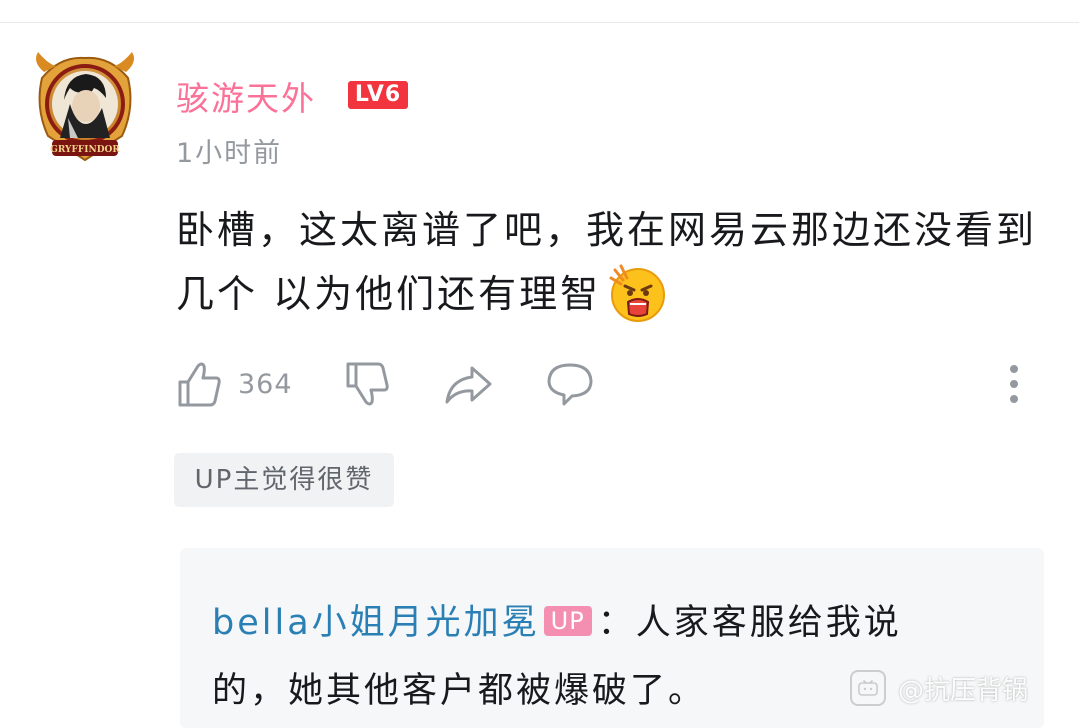  Describe the element at coordinates (246, 96) in the screenshot. I see `comment-username: 骇游天外` at that location.